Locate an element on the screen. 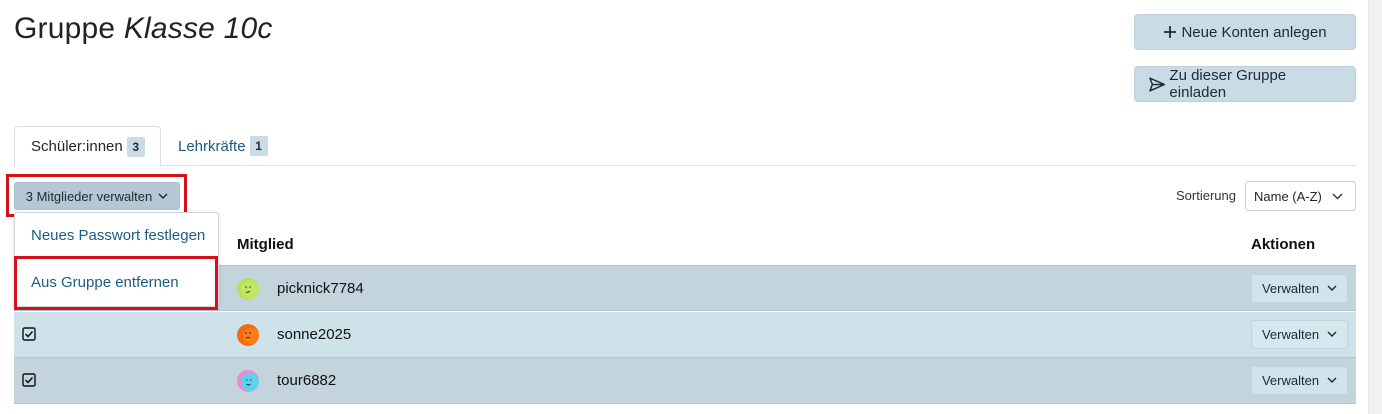  new-accounts-button: Neue Konten anlegen is located at coordinates (1245, 32).